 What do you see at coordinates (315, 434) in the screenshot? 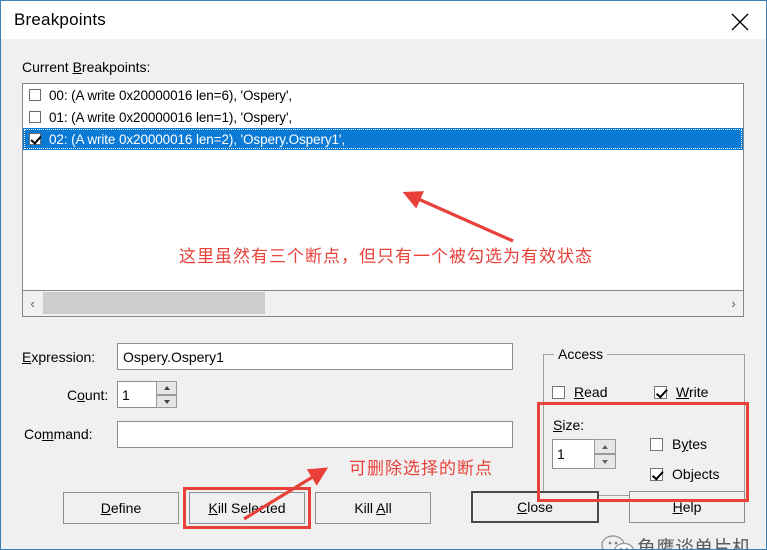
I see `command-input` at bounding box center [315, 434].